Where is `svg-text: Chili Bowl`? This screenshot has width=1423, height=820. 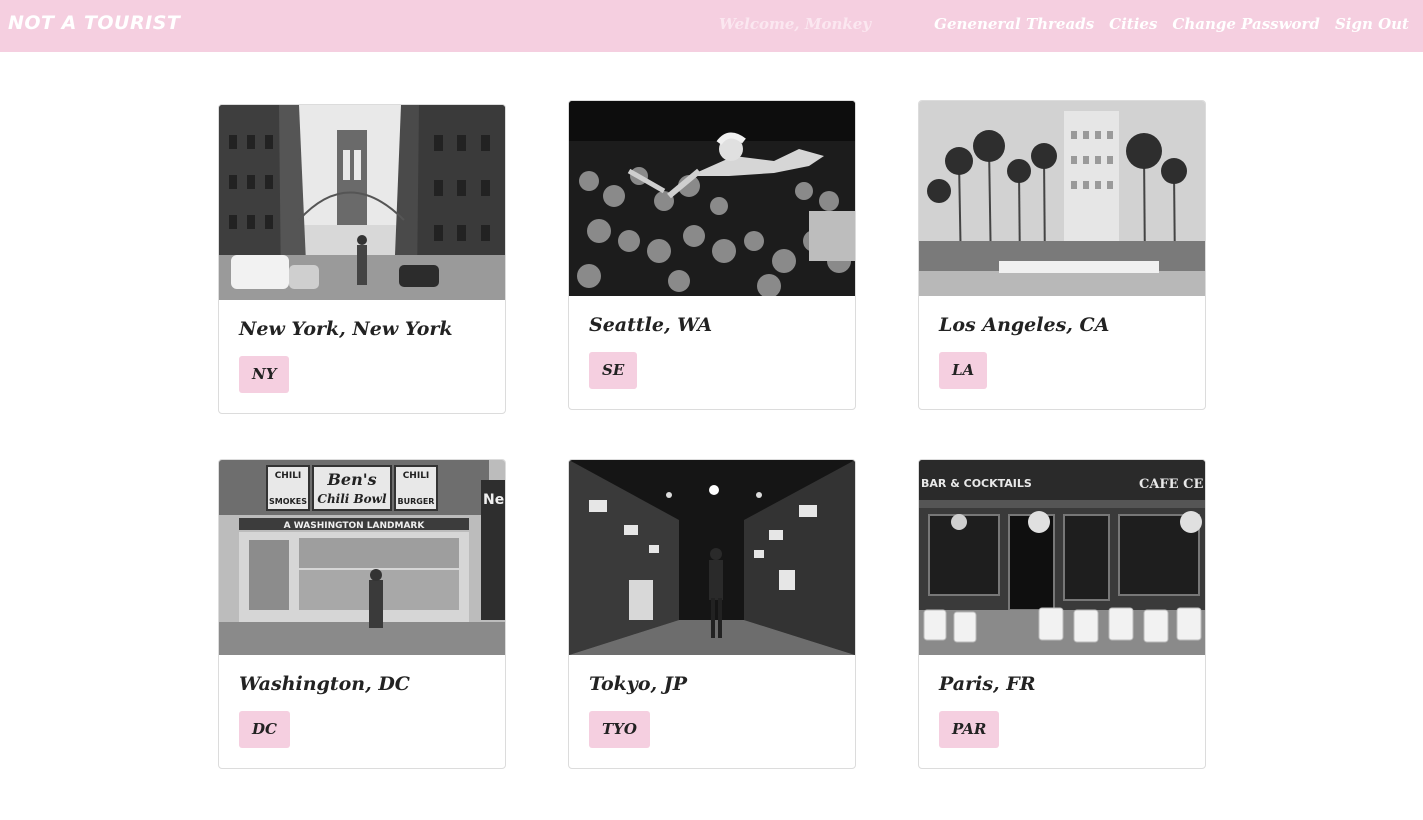 svg-text: Chili Bowl is located at coordinates (352, 499).